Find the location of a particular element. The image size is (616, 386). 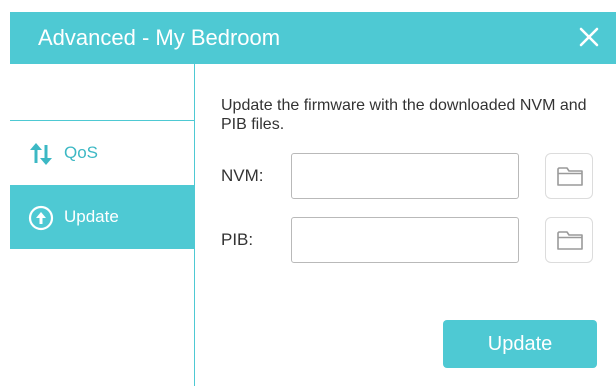

pib-file-input is located at coordinates (405, 240).